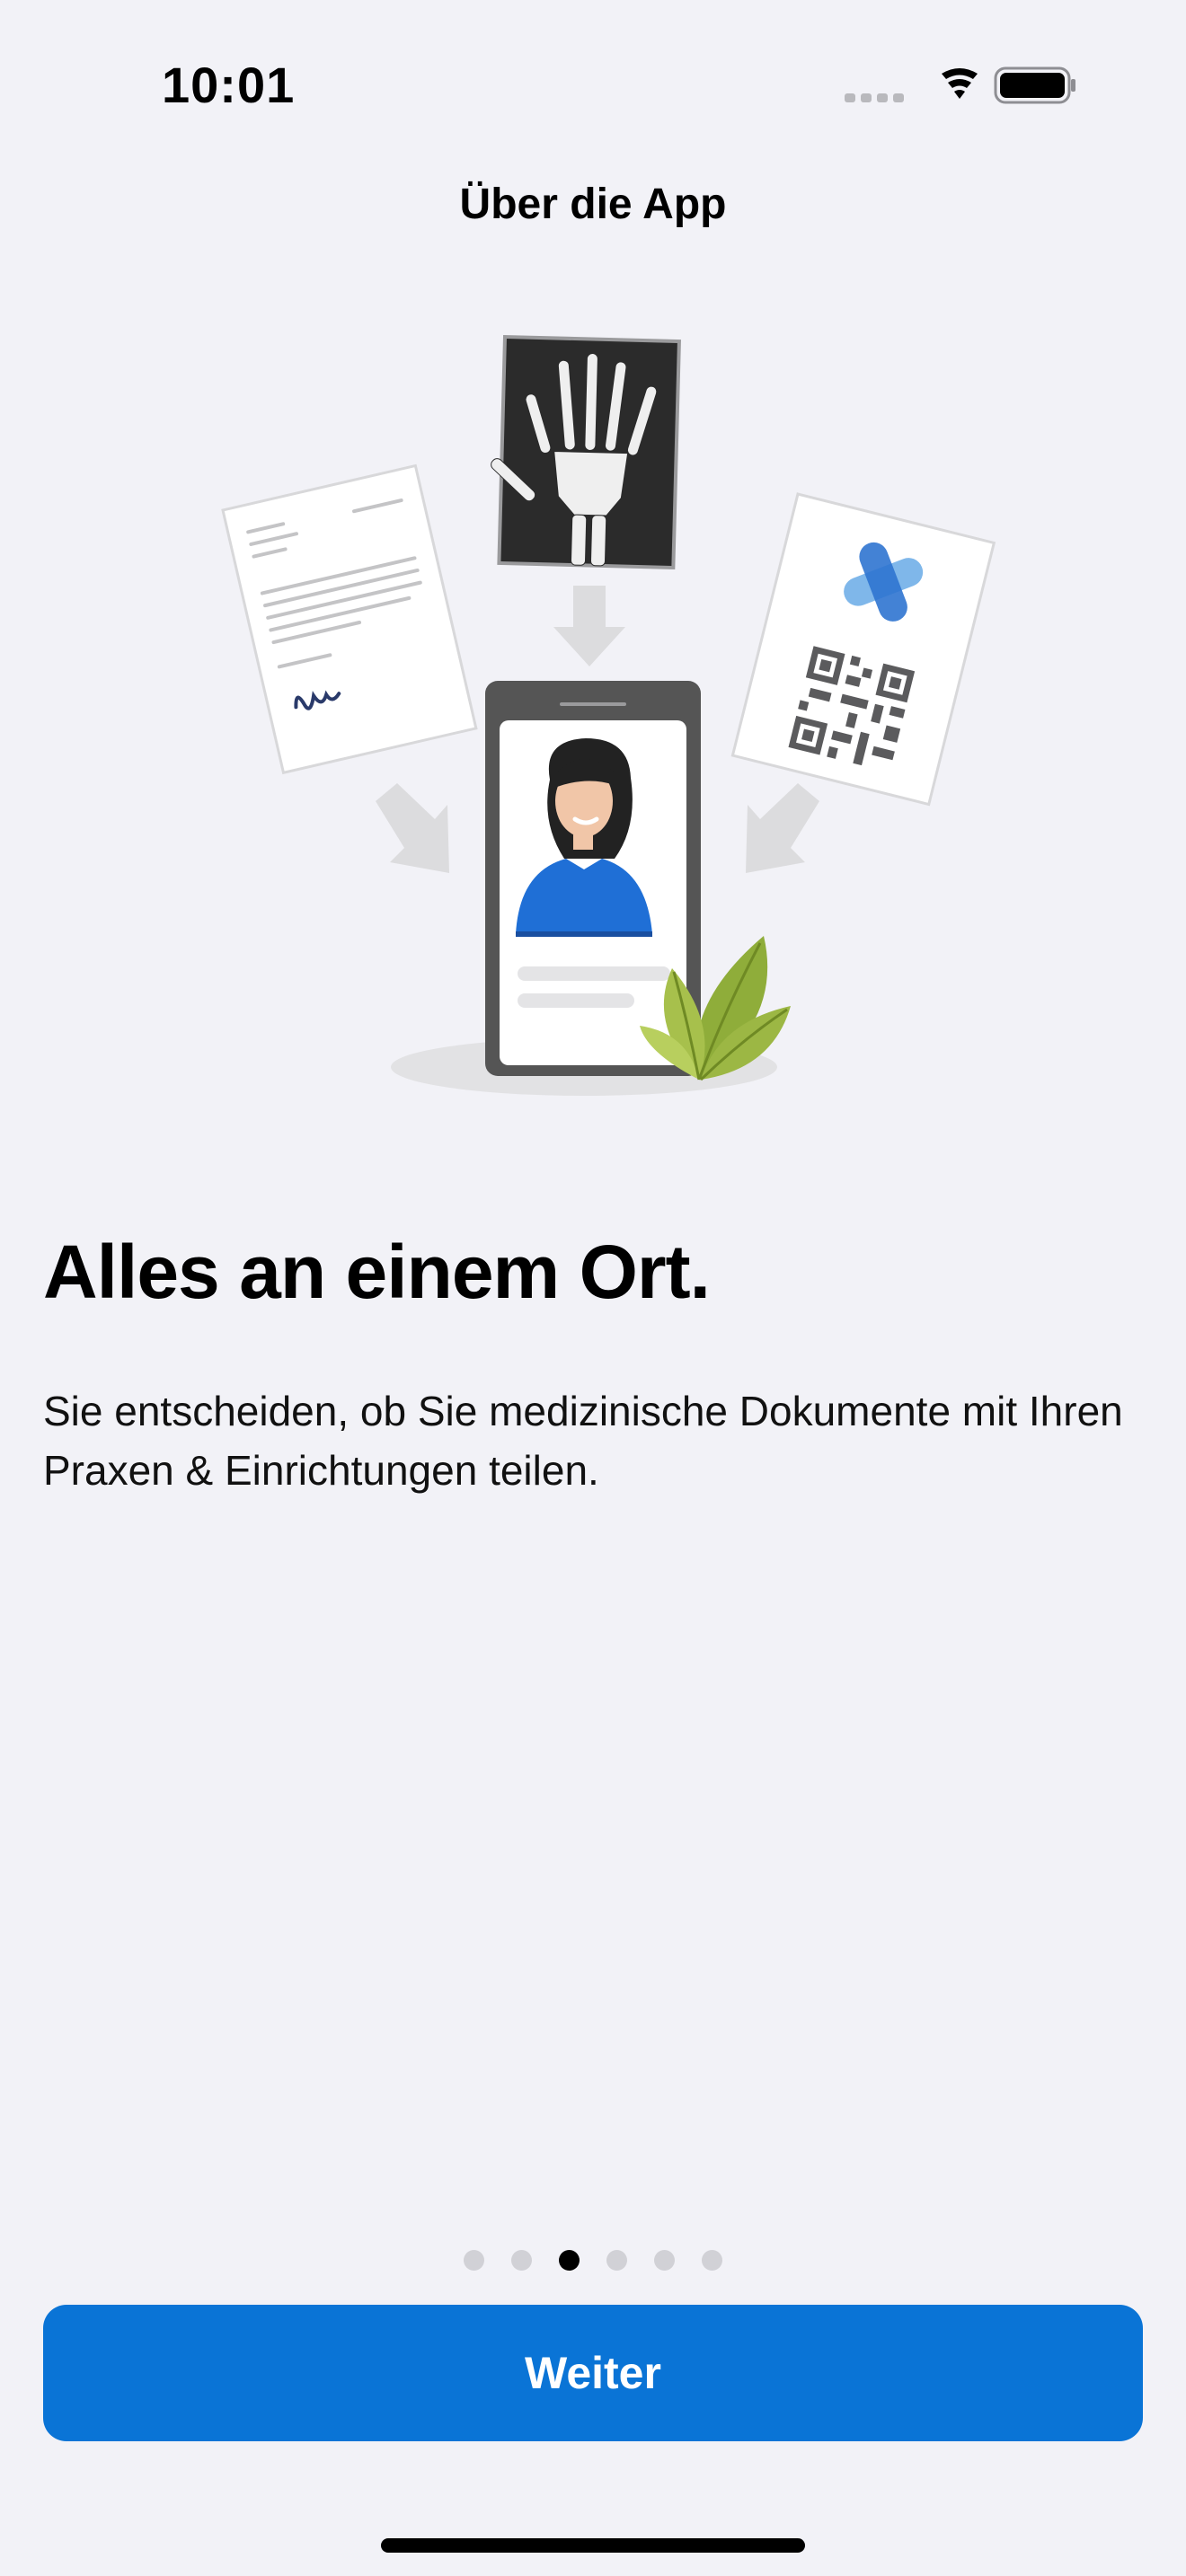 The width and height of the screenshot is (1186, 2576). I want to click on nav-title: Über die App, so click(593, 204).